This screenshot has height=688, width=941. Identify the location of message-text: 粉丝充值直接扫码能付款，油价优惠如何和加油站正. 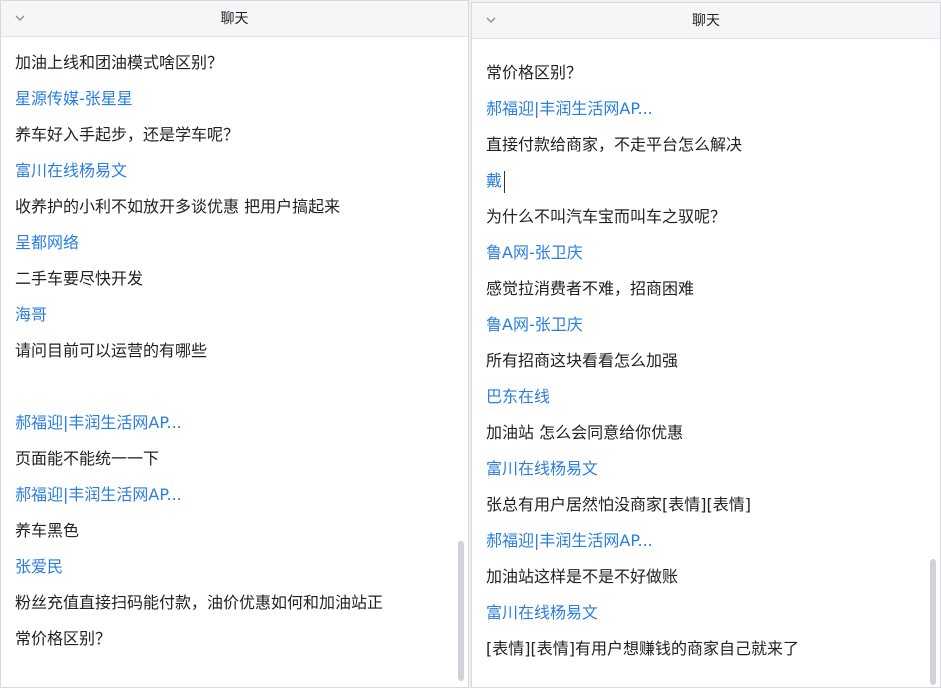
(234, 603).